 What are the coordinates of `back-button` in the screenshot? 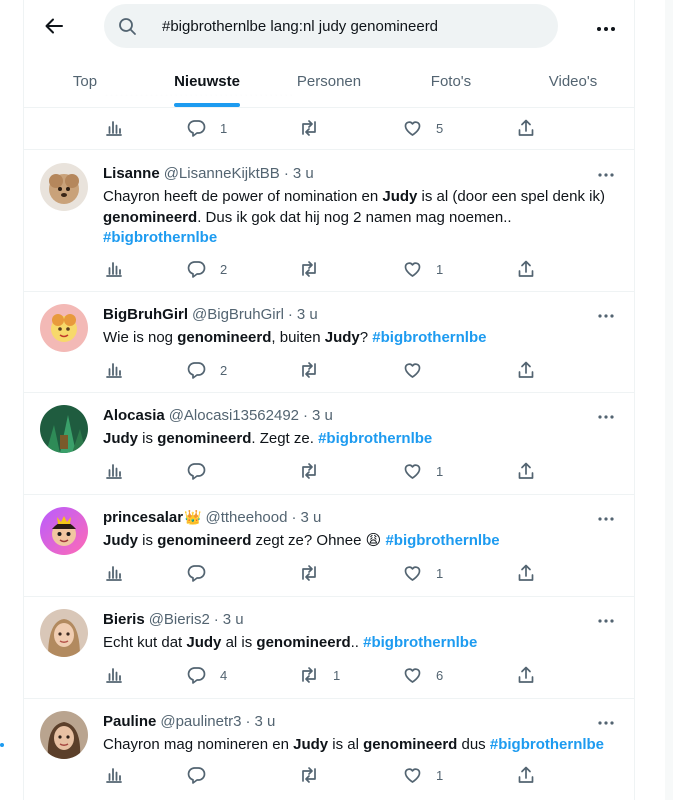 It's located at (54, 28).